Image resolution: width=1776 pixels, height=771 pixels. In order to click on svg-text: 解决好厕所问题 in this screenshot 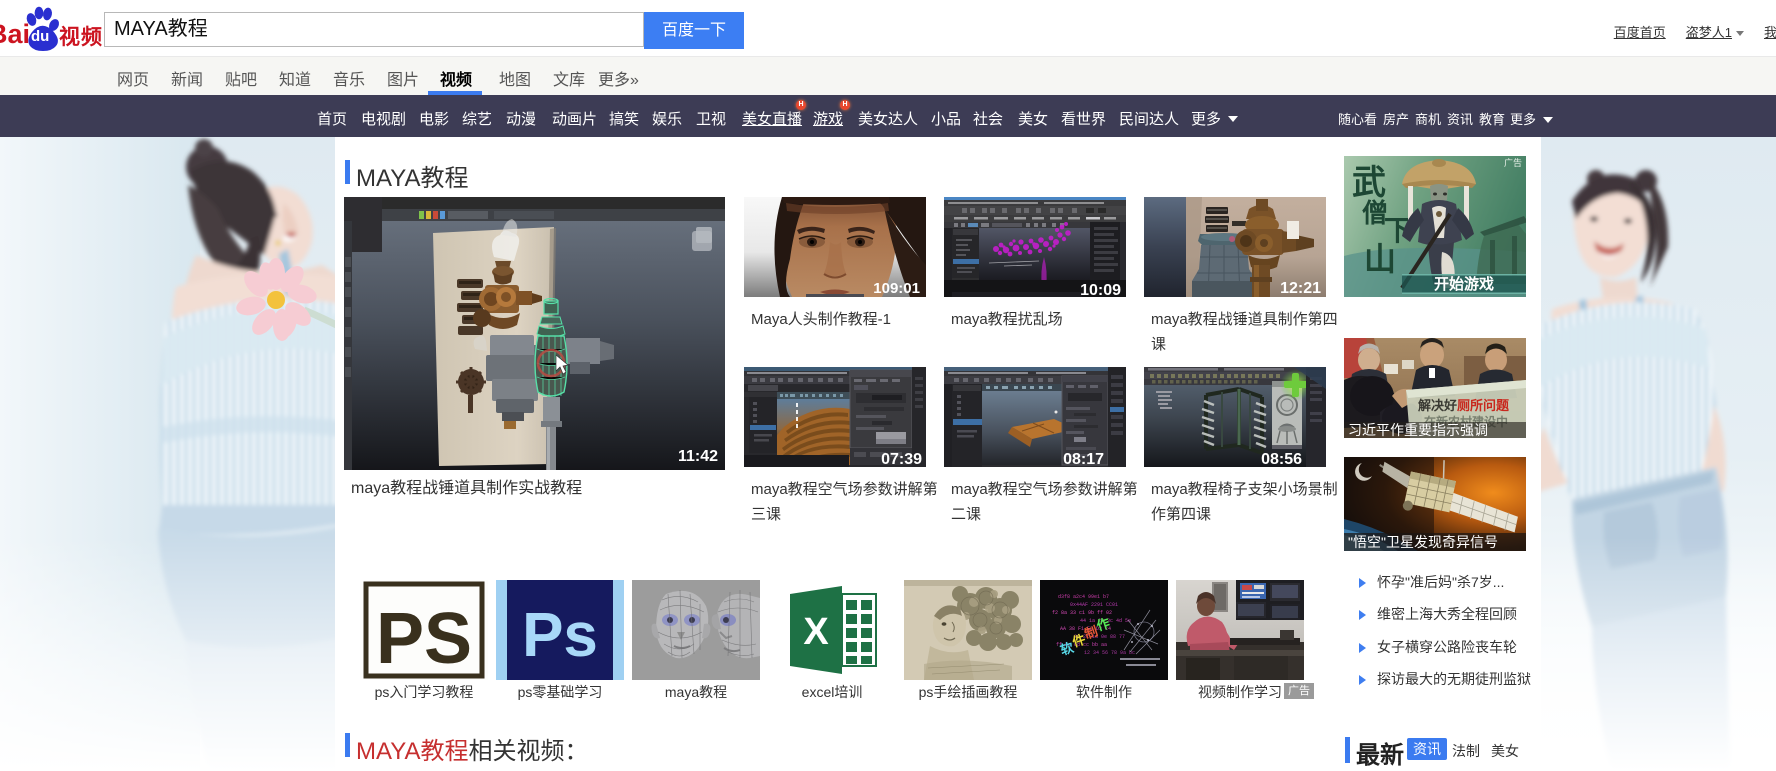, I will do `click(1463, 405)`.